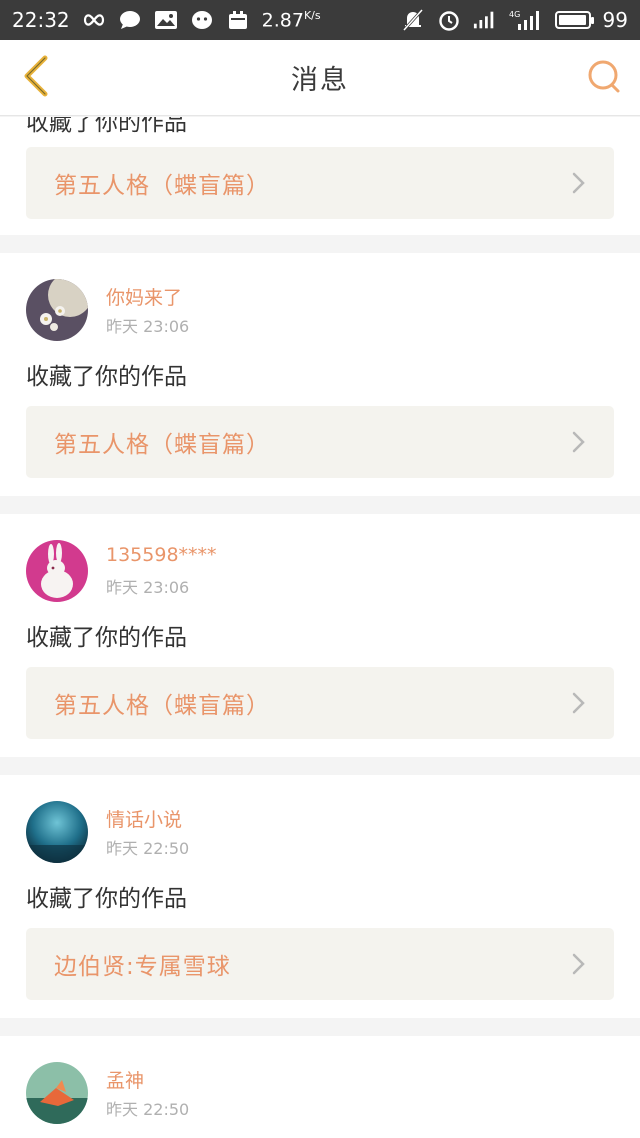  What do you see at coordinates (94, 20) in the screenshot?
I see `infinity-icon` at bounding box center [94, 20].